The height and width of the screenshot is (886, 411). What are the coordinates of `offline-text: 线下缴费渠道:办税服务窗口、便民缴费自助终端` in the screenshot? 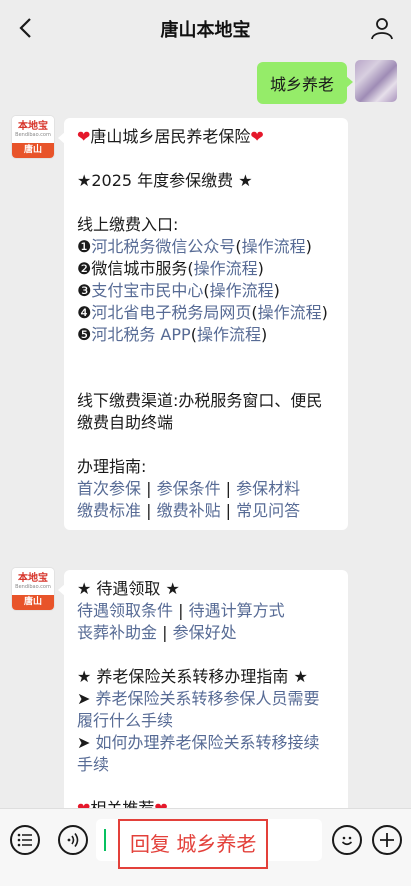 It's located at (200, 411).